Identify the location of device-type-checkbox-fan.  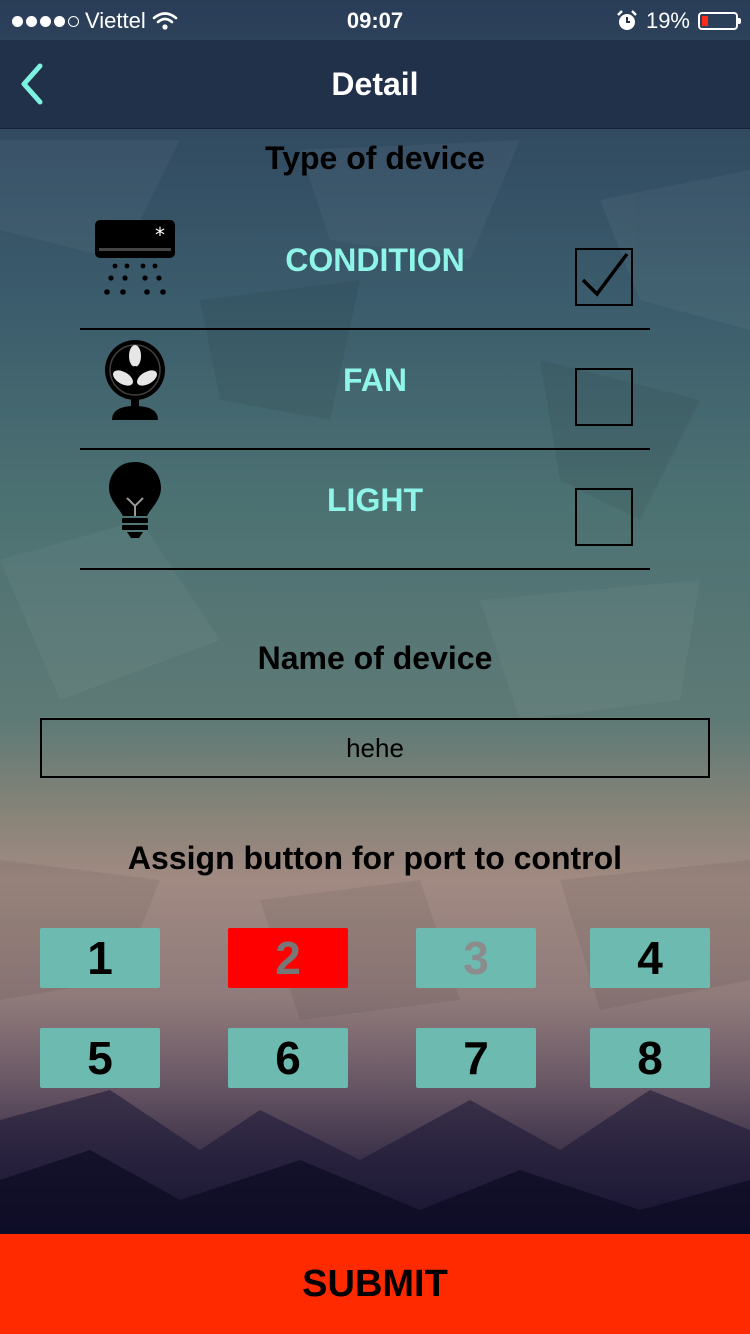
(604, 397).